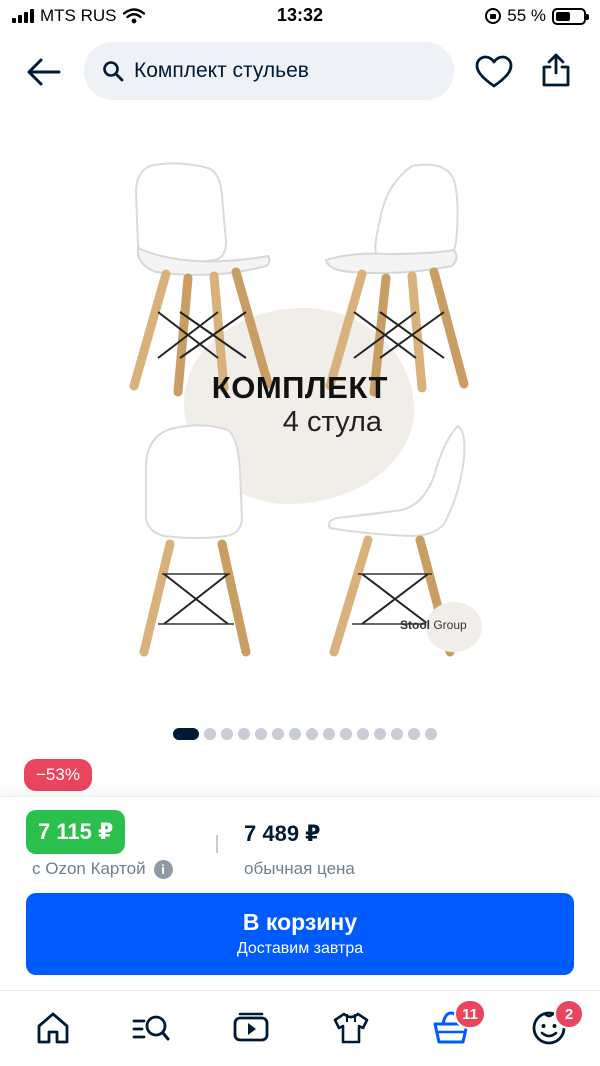 This screenshot has height=1066, width=600. What do you see at coordinates (300, 1028) in the screenshot?
I see `bottom-nav: 11 2` at bounding box center [300, 1028].